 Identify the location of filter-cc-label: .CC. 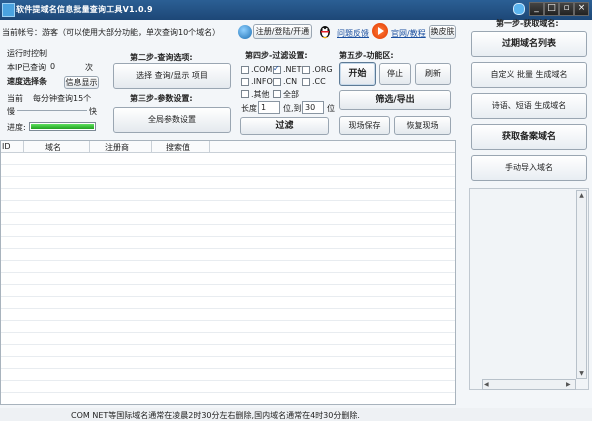
(319, 81).